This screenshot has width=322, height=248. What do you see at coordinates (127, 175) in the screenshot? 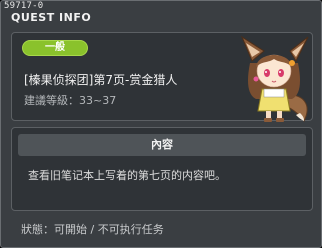
I see `content-text: 查看旧笔记本上写着的第七页的内容吧。` at bounding box center [127, 175].